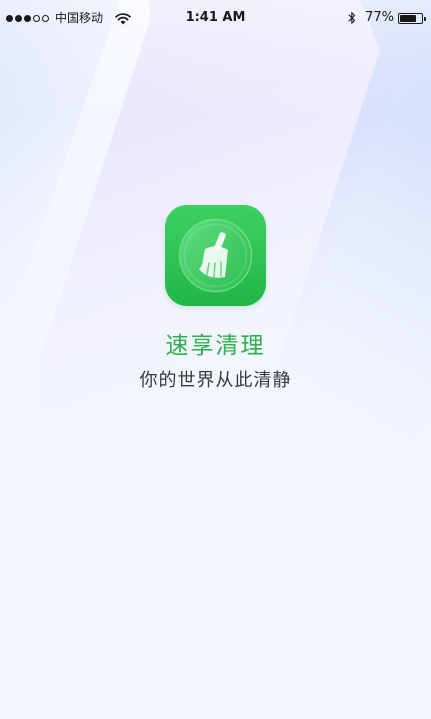 This screenshot has height=719, width=431. Describe the element at coordinates (215, 346) in the screenshot. I see `app-name: 速享清理` at that location.